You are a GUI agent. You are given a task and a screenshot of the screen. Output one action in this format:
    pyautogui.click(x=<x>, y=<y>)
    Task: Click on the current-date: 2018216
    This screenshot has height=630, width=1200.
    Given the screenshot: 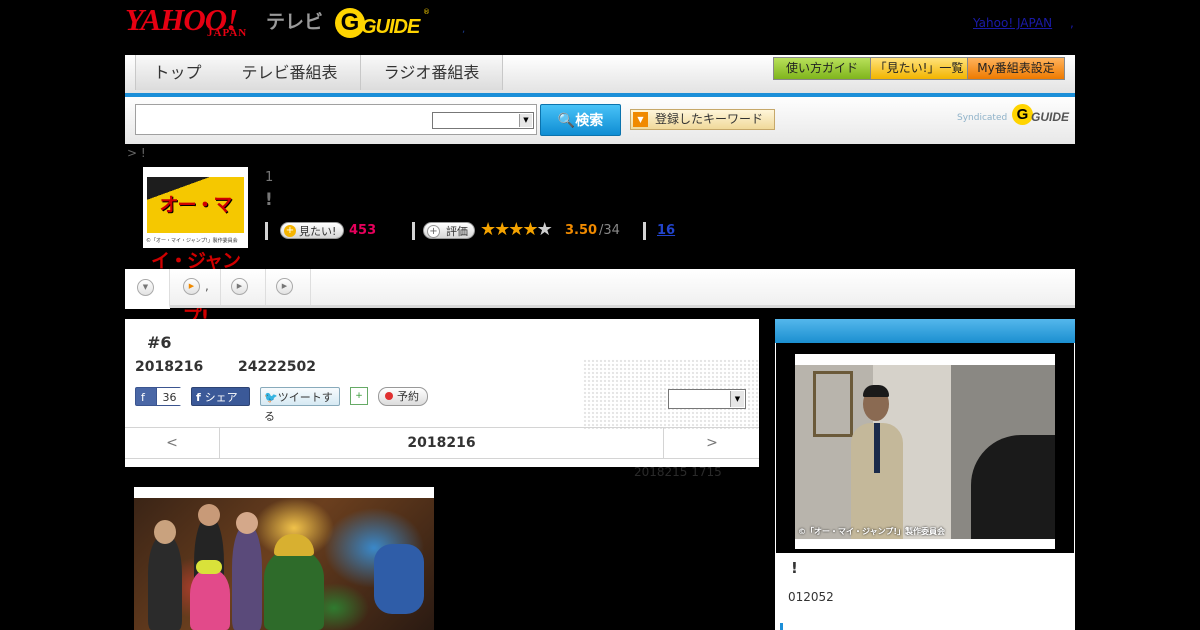 What is the action you would take?
    pyautogui.click(x=441, y=443)
    